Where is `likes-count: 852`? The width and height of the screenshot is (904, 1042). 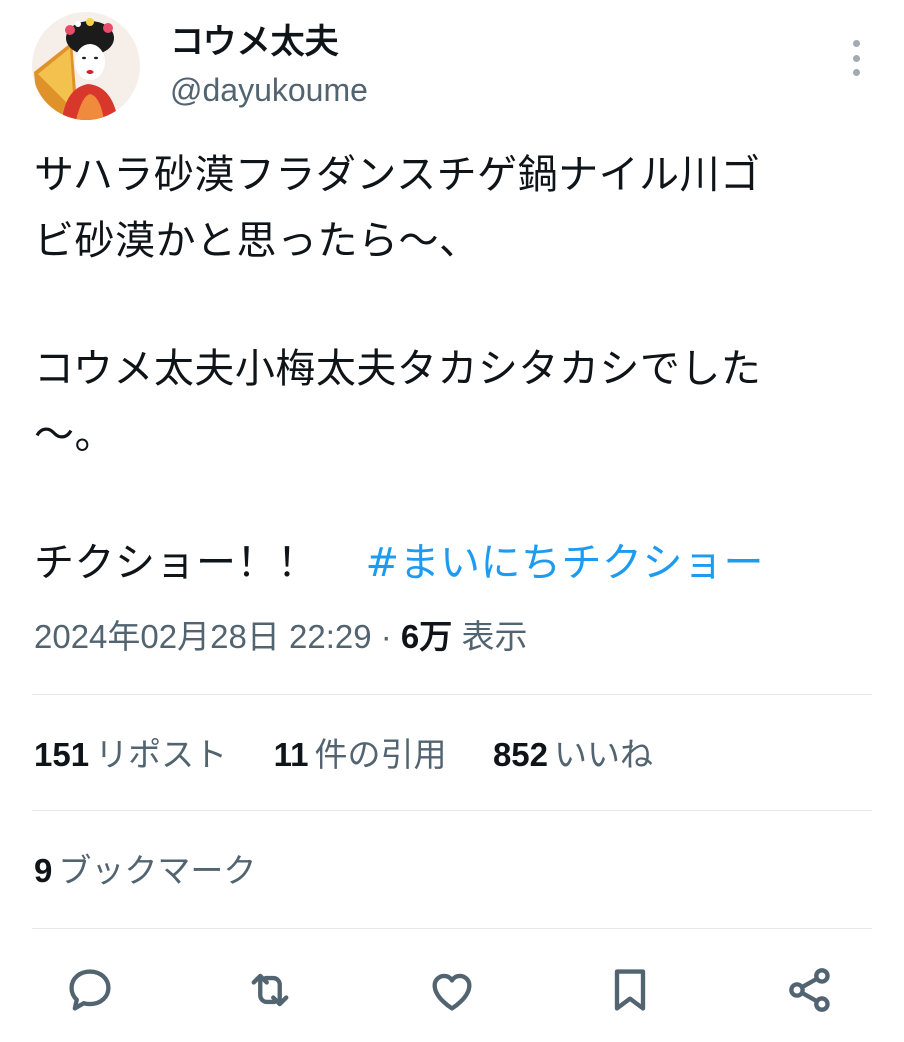 likes-count: 852 is located at coordinates (520, 754).